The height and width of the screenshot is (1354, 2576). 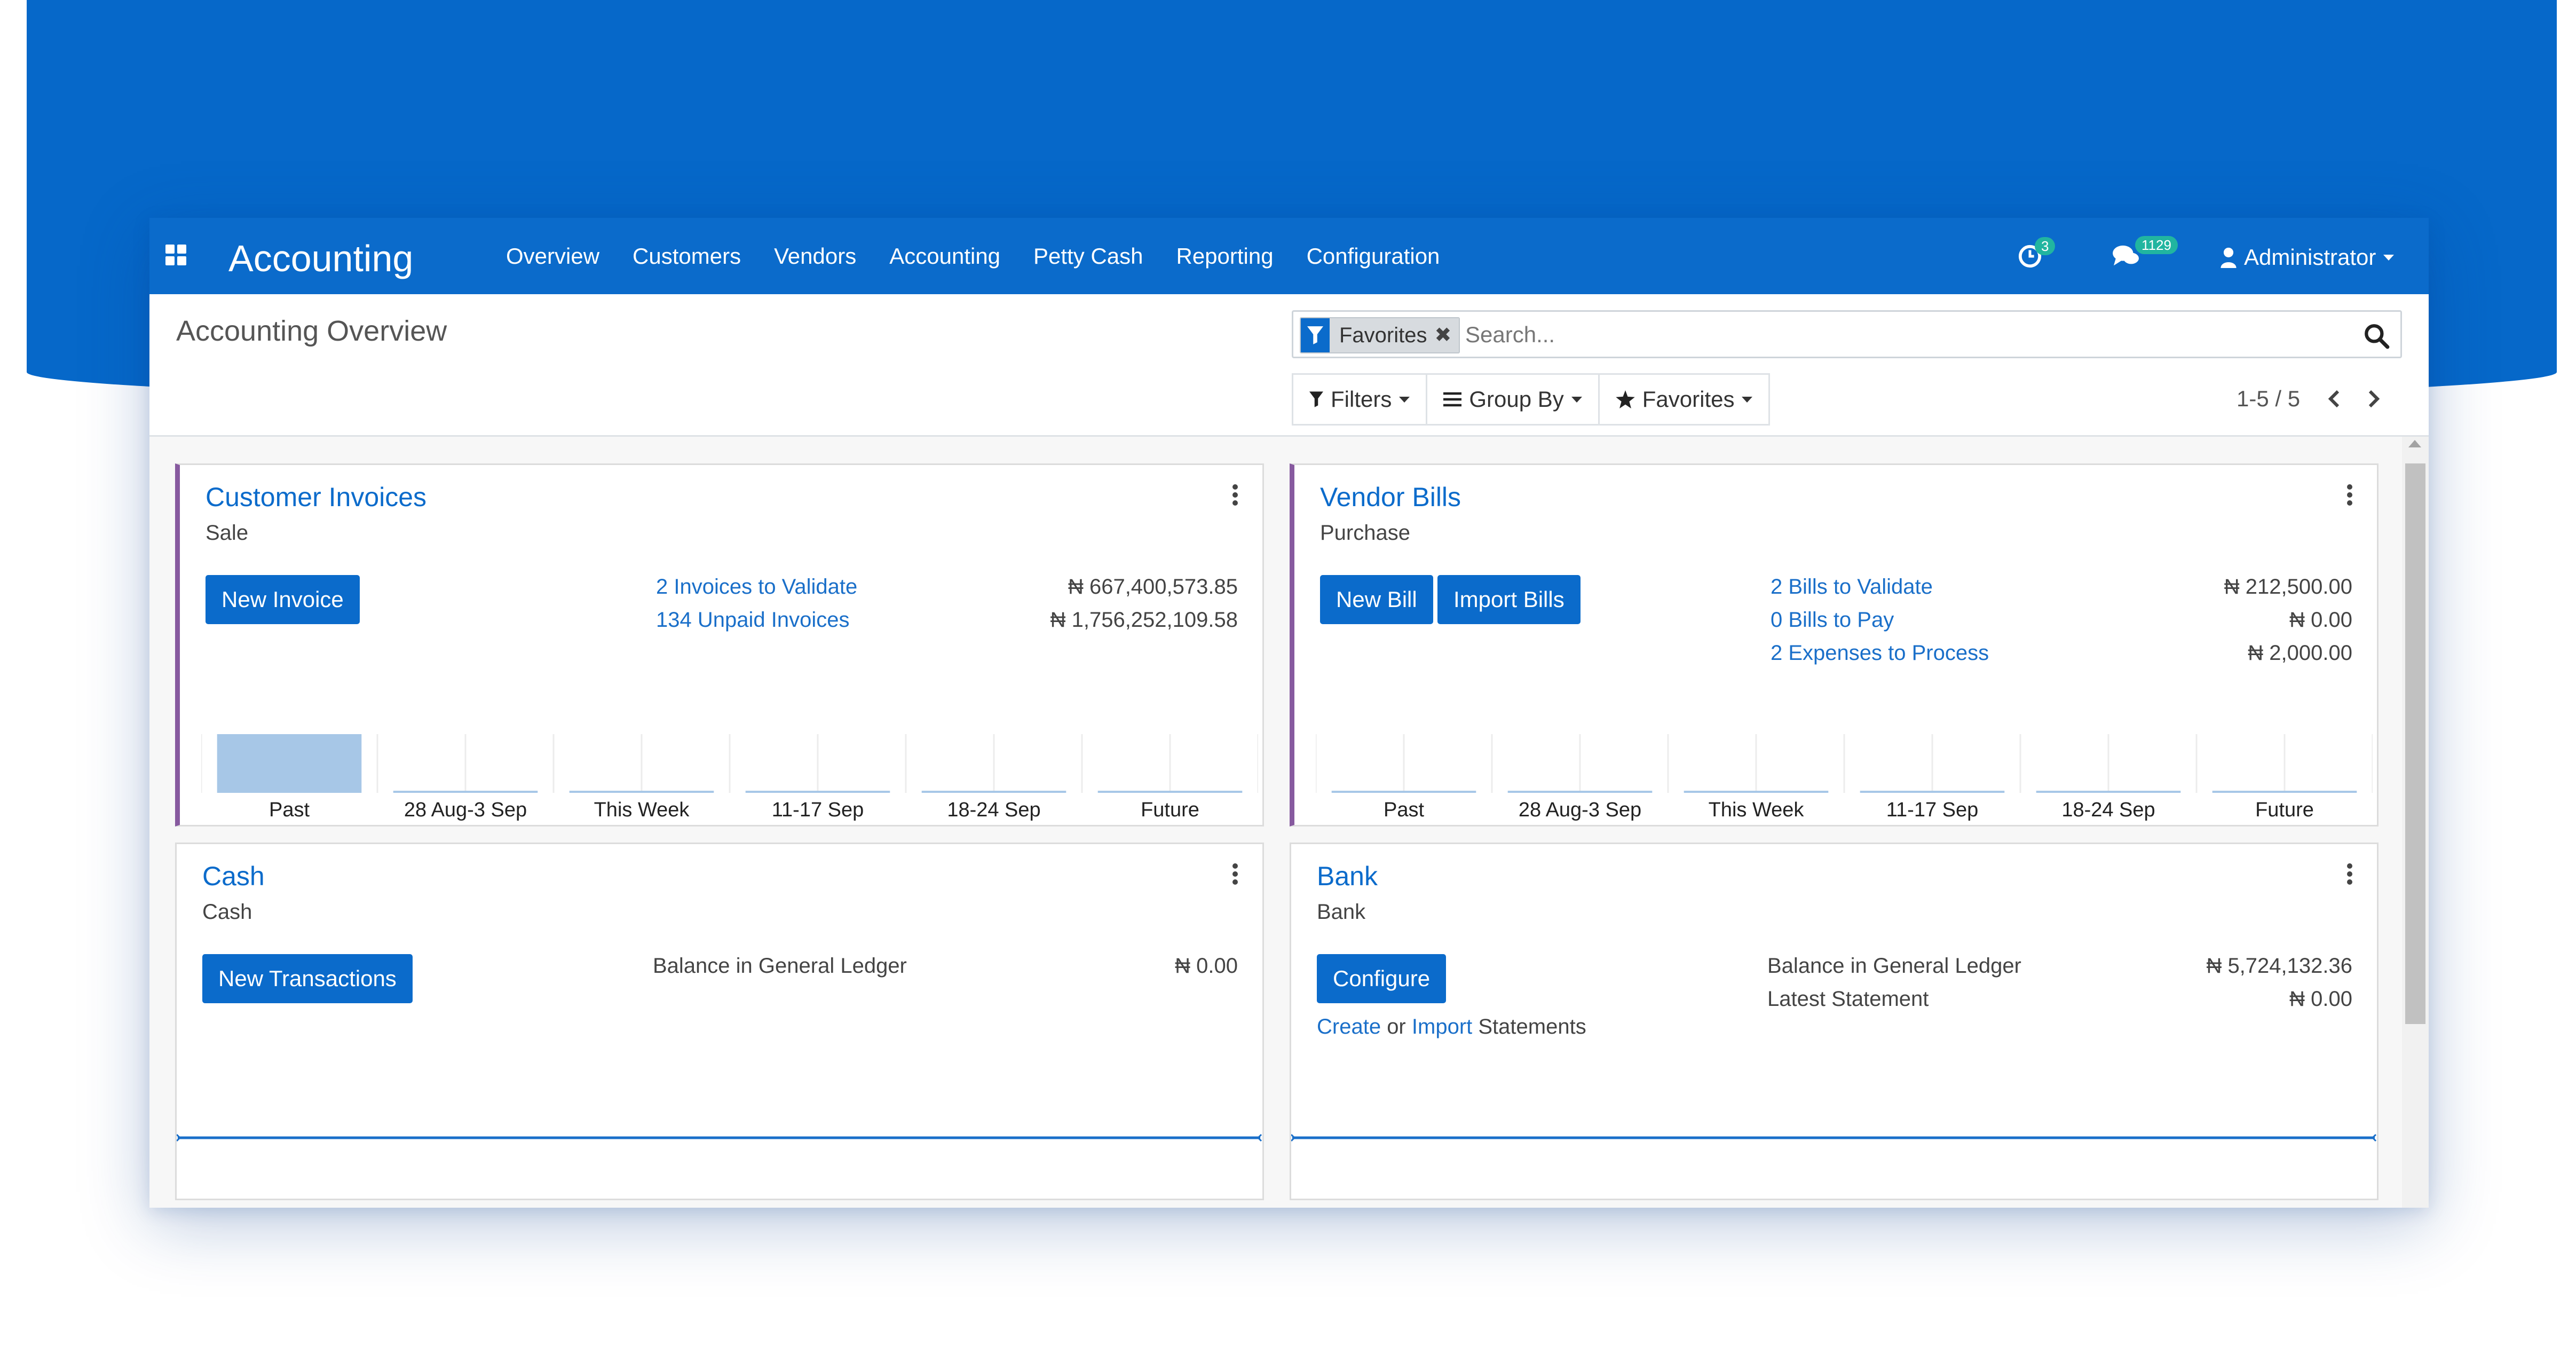 What do you see at coordinates (993, 810) in the screenshot?
I see `chart-tick-label: 18-24 Sep` at bounding box center [993, 810].